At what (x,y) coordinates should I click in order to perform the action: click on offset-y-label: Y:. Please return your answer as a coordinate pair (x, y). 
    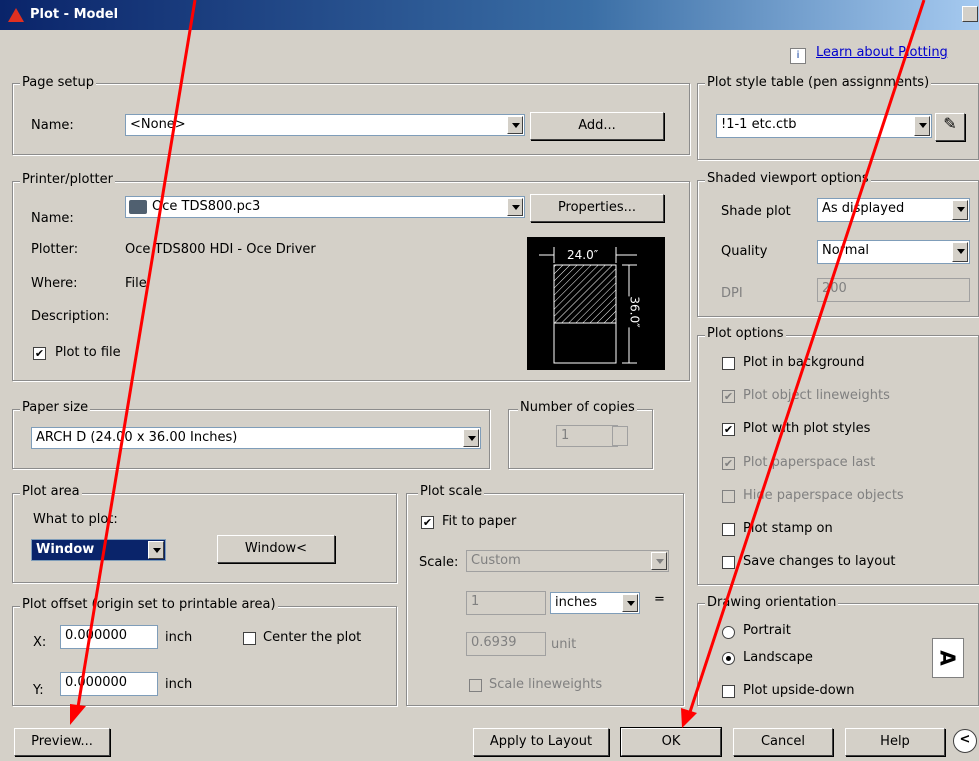
    Looking at the image, I should click on (38, 690).